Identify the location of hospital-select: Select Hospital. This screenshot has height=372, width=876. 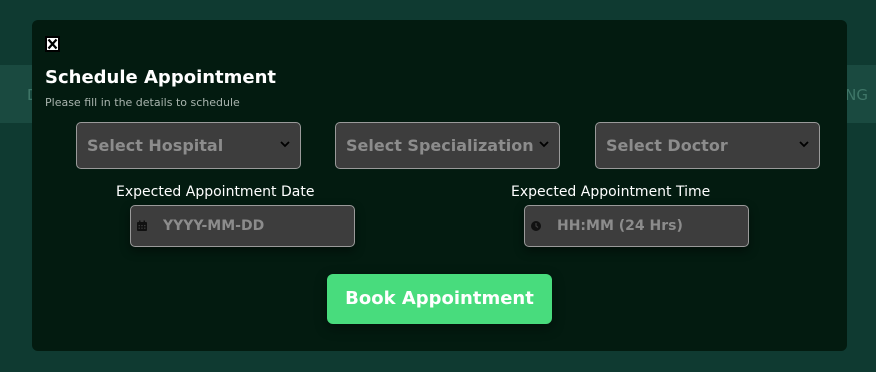
(188, 145).